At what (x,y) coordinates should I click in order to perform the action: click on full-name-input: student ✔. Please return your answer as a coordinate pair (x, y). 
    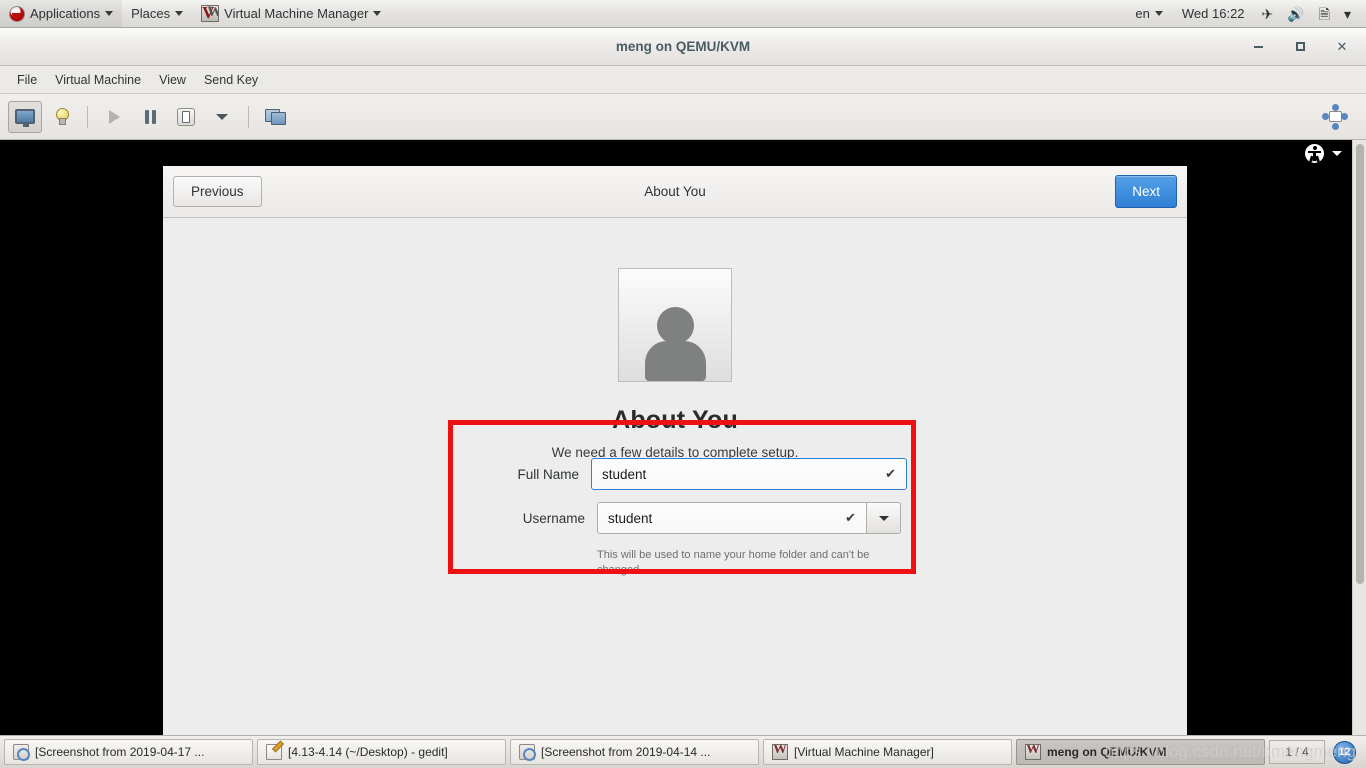
    Looking at the image, I should click on (749, 474).